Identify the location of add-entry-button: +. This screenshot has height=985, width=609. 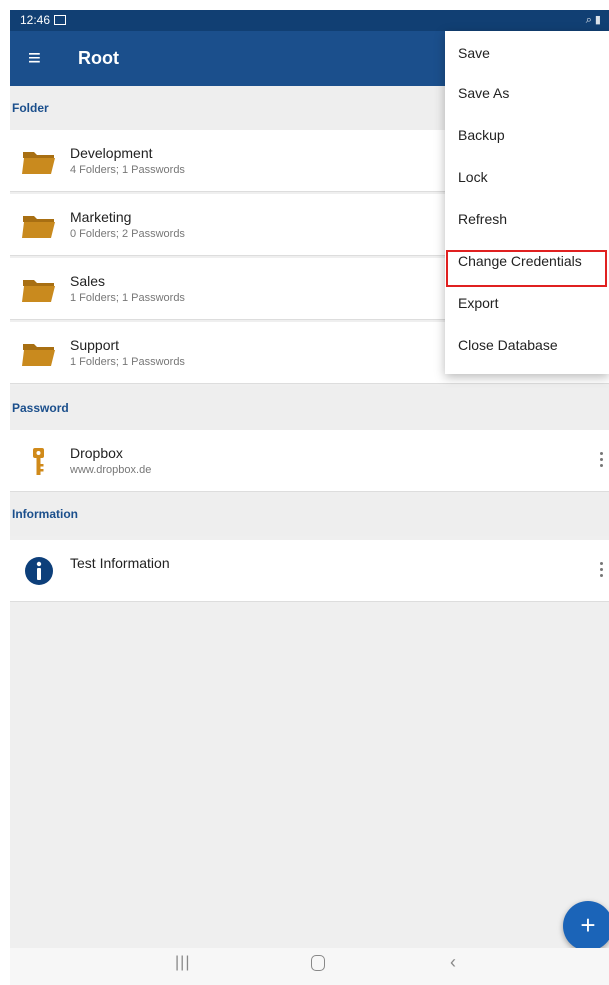
(586, 926).